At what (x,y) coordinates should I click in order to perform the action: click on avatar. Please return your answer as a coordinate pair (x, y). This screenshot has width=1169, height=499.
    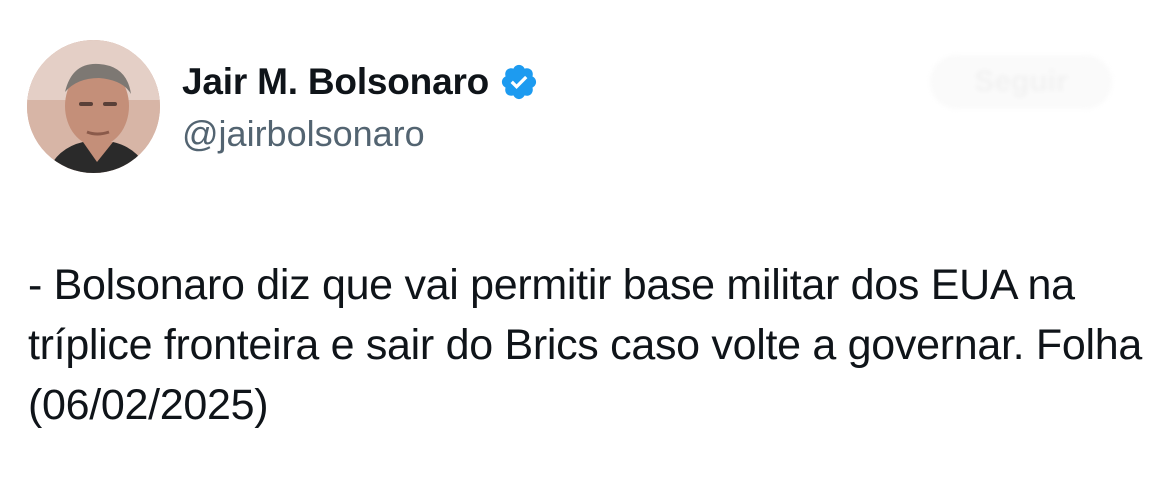
    Looking at the image, I should click on (93, 106).